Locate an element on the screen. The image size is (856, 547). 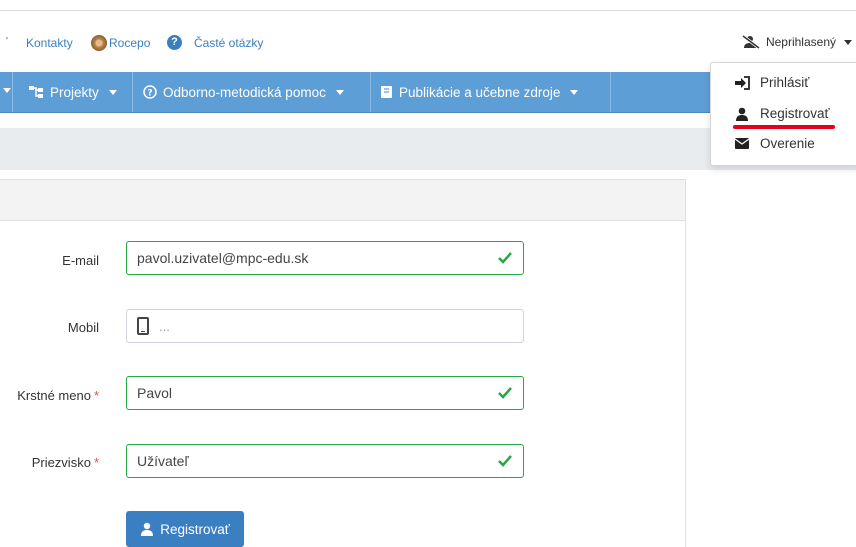
register-button-label: Registrovať is located at coordinates (195, 529).